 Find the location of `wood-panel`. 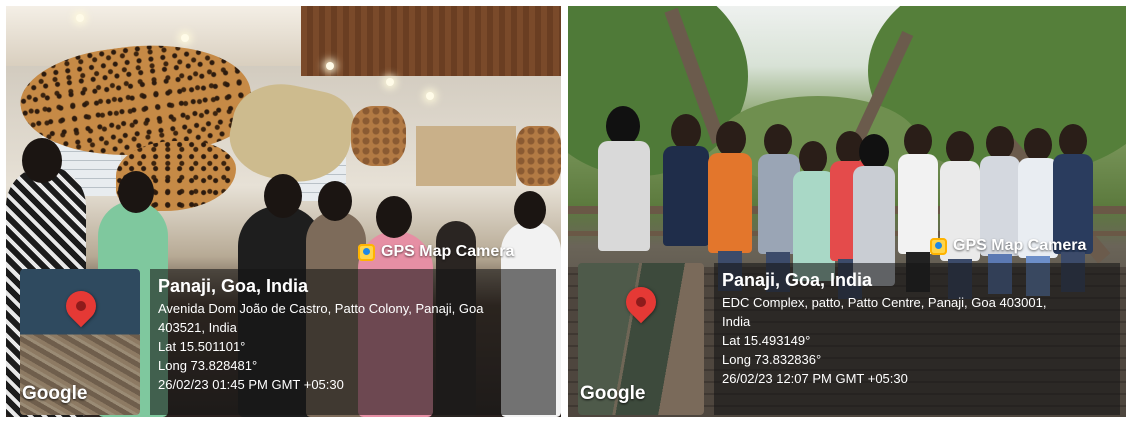

wood-panel is located at coordinates (431, 41).